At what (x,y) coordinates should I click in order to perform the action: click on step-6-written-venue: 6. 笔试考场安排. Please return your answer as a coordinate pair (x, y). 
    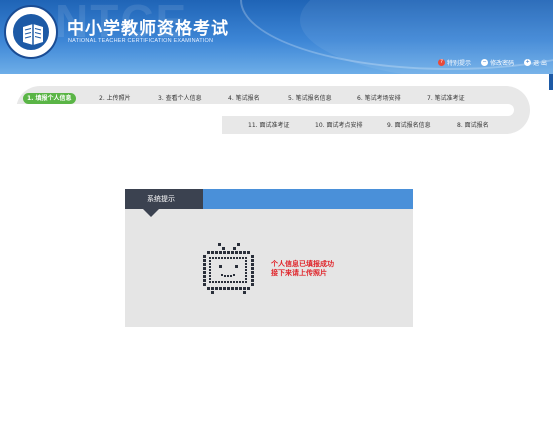
    Looking at the image, I should click on (379, 98).